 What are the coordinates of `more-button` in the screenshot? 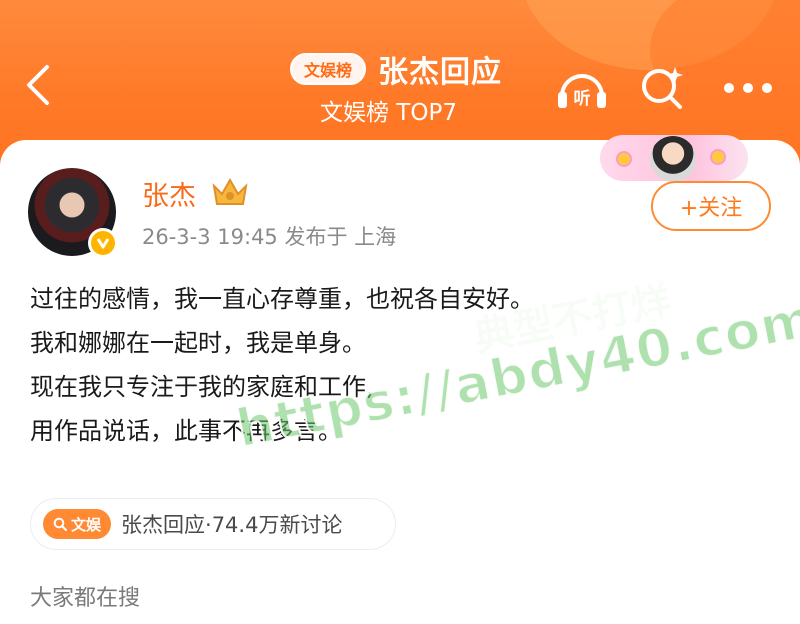 It's located at (748, 88).